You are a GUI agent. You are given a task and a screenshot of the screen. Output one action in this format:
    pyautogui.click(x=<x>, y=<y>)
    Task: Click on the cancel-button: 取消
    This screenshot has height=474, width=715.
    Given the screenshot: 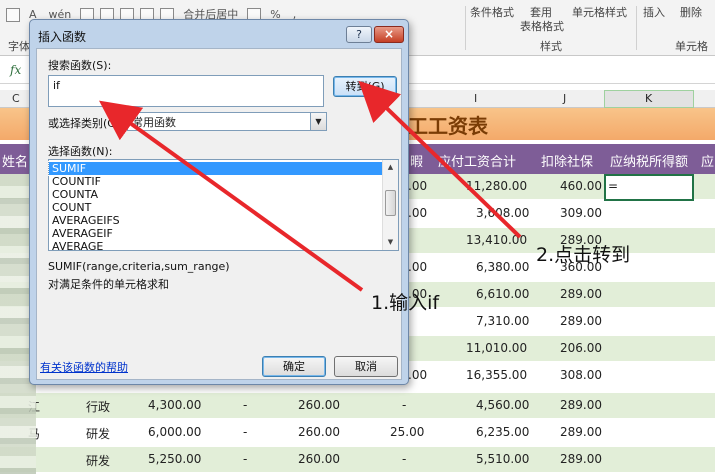 What is the action you would take?
    pyautogui.click(x=366, y=366)
    